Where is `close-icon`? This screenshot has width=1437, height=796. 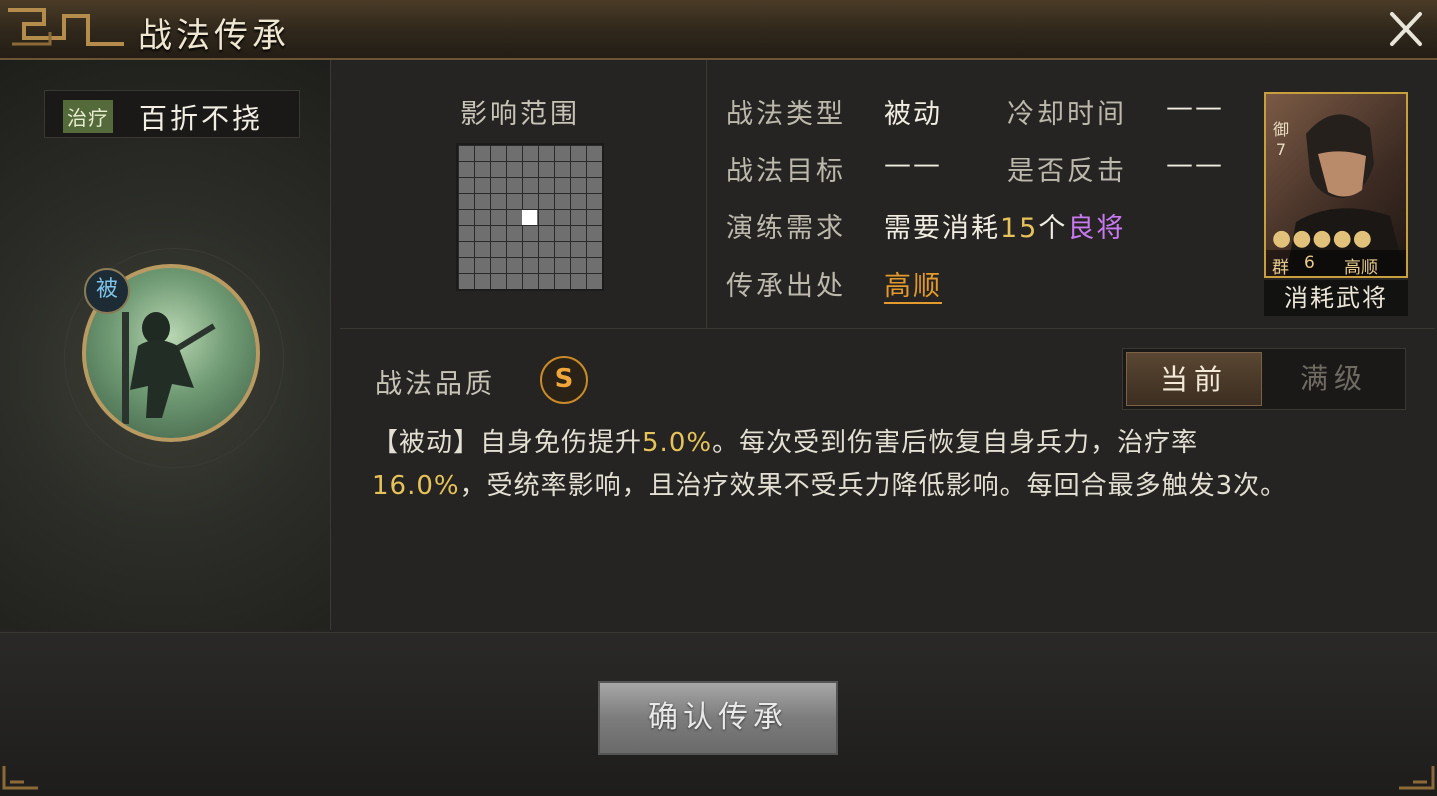 close-icon is located at coordinates (1406, 29).